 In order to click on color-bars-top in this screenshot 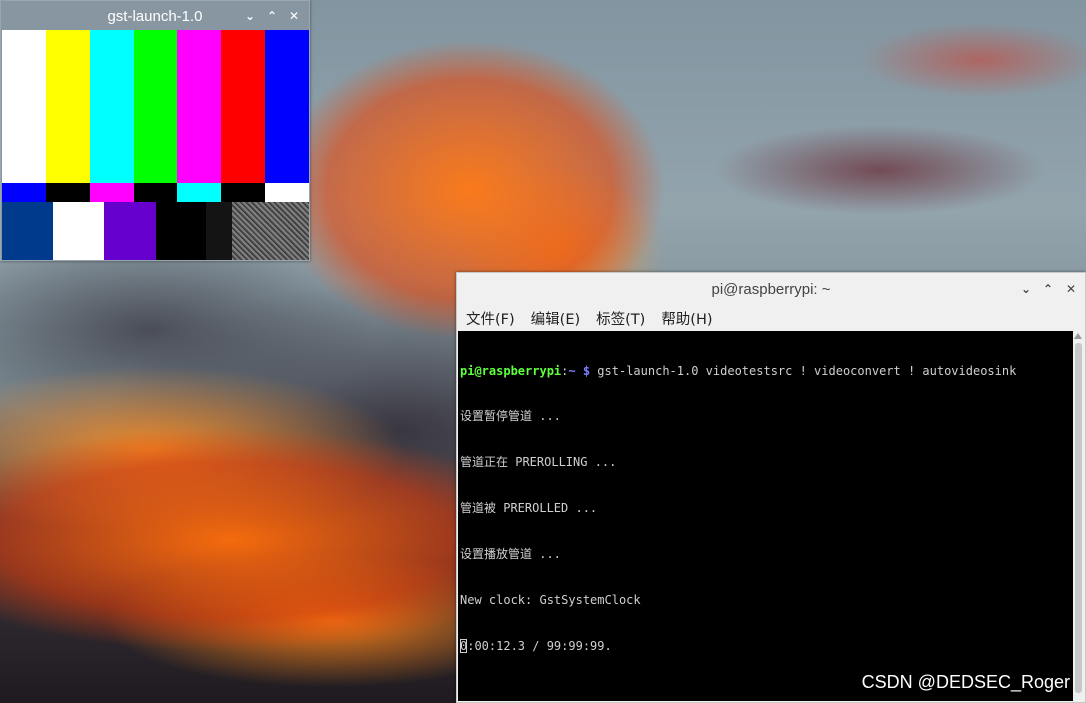, I will do `click(155, 106)`.